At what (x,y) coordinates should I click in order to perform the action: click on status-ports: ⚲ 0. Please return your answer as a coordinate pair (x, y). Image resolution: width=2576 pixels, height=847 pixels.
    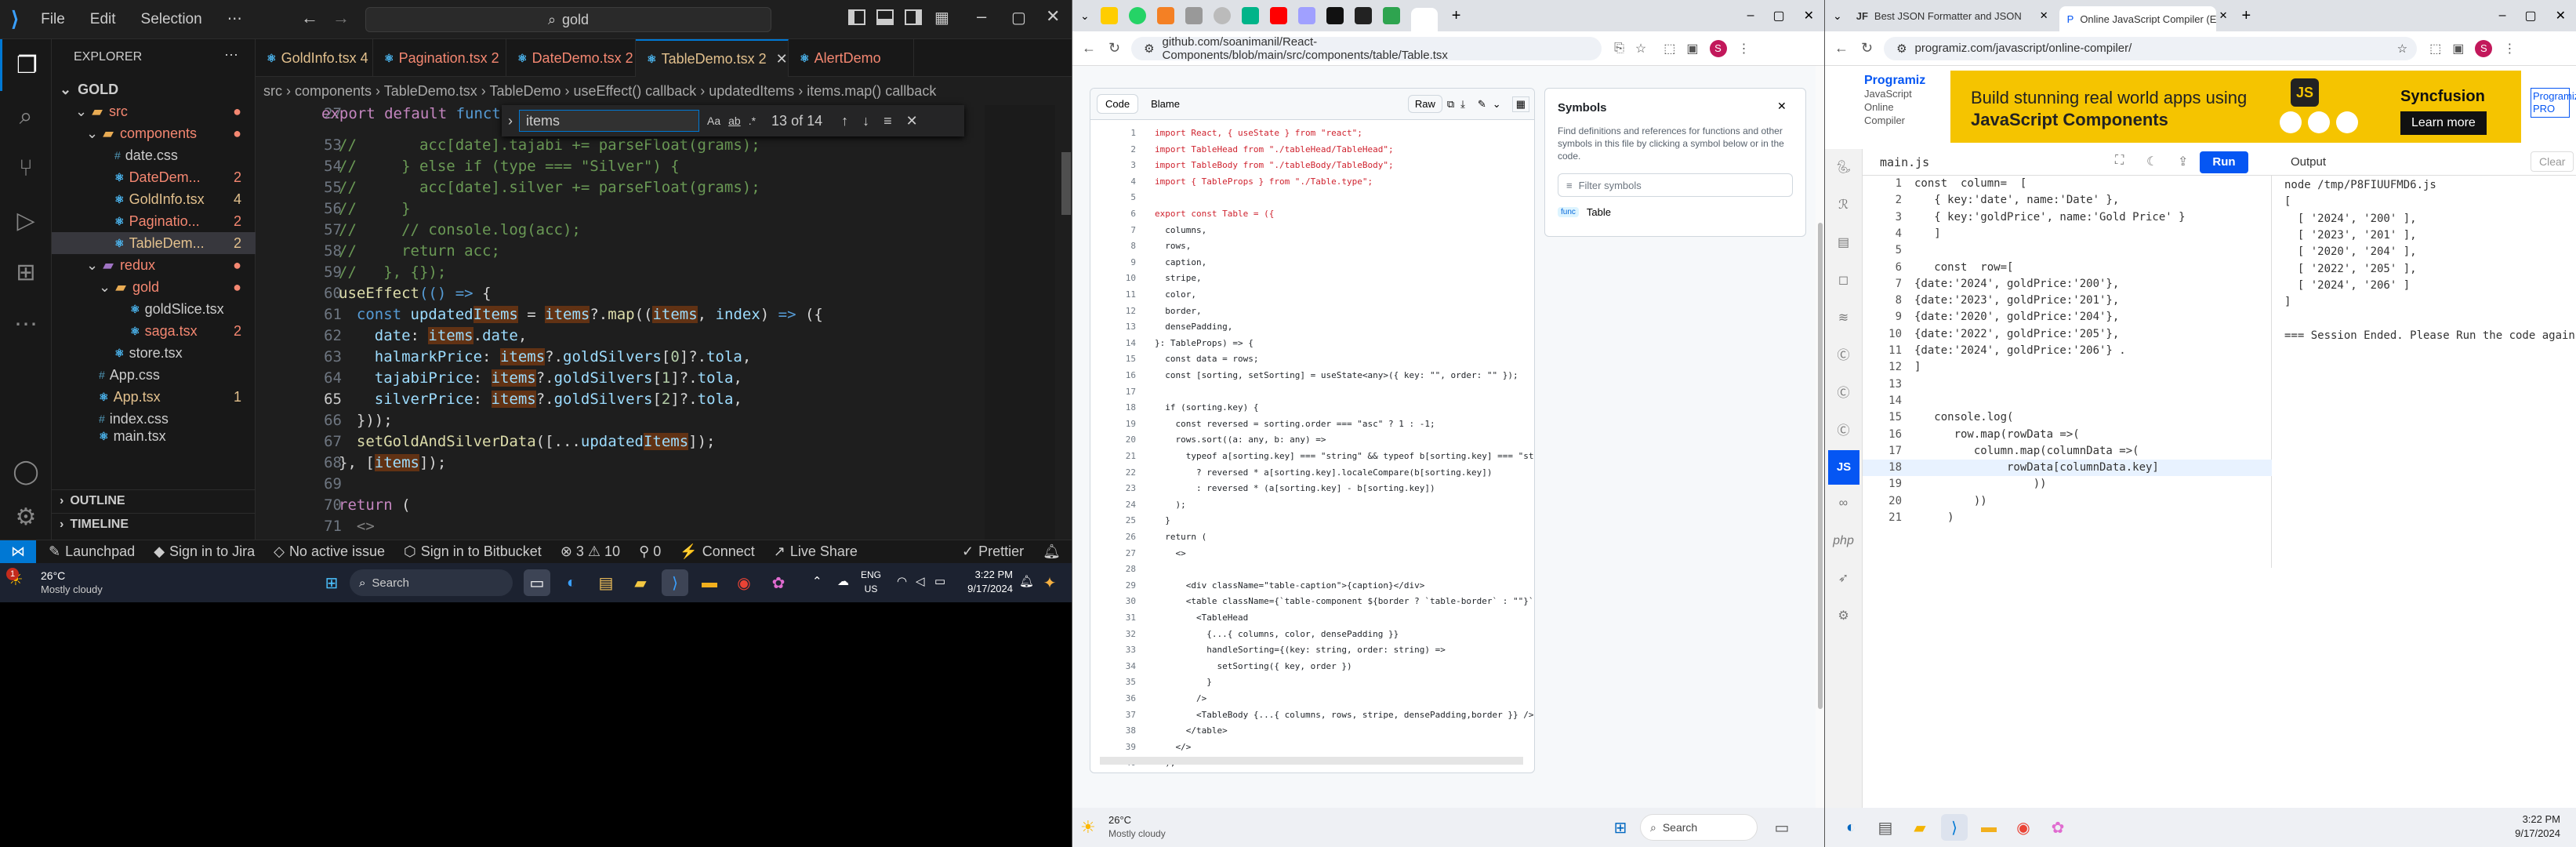
    Looking at the image, I should click on (650, 551).